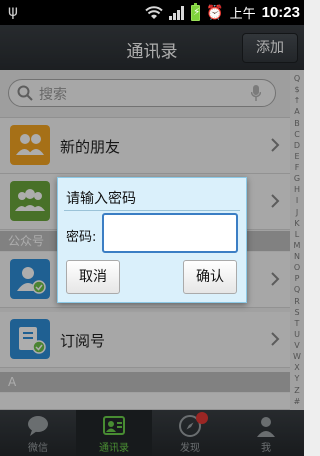  I want to click on clock-time: 10:23, so click(280, 12).